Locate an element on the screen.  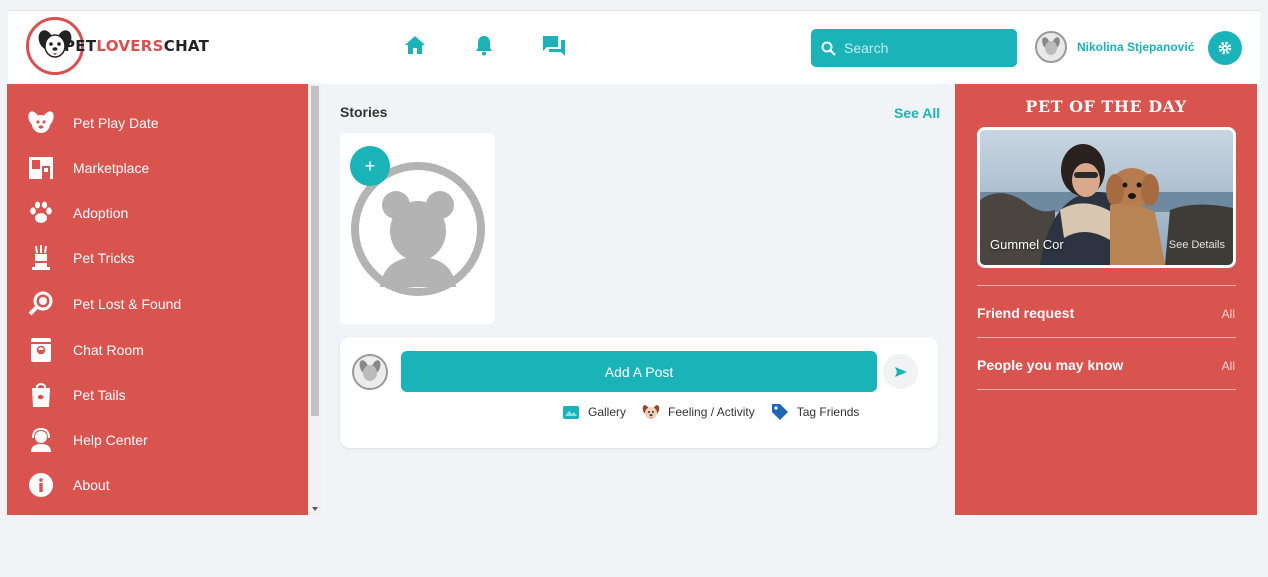
see-details-link: See Details is located at coordinates (1197, 245).